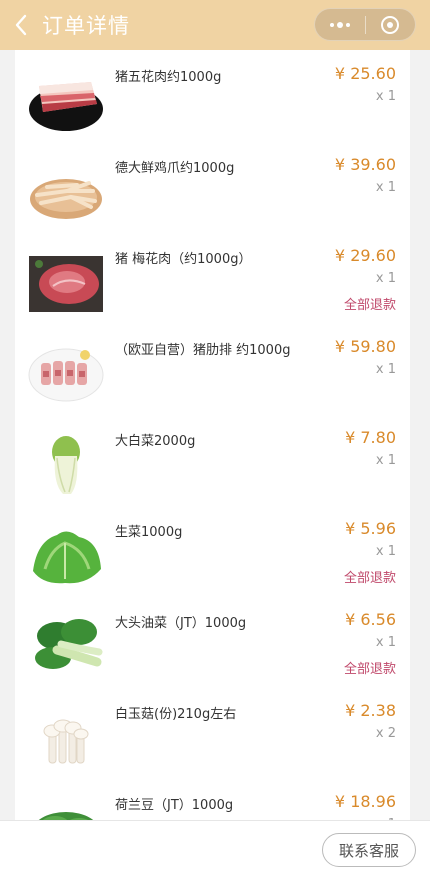  What do you see at coordinates (212, 192) in the screenshot?
I see `list-item: 德大鲜鸡爪约1000g ¥ 39.60 x 1` at bounding box center [212, 192].